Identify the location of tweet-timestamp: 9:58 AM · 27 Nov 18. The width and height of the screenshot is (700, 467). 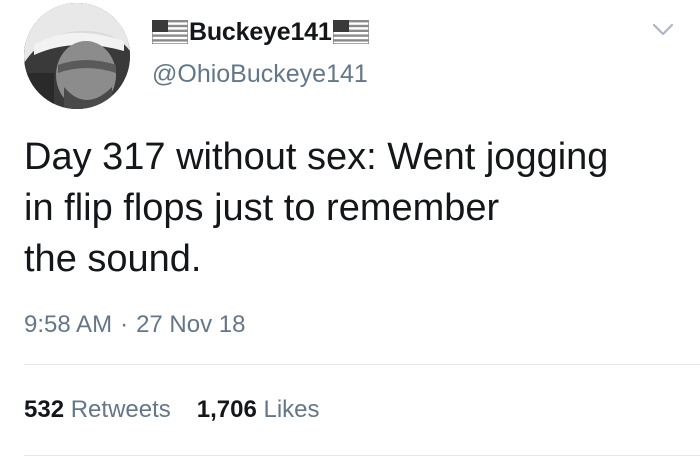
(134, 325).